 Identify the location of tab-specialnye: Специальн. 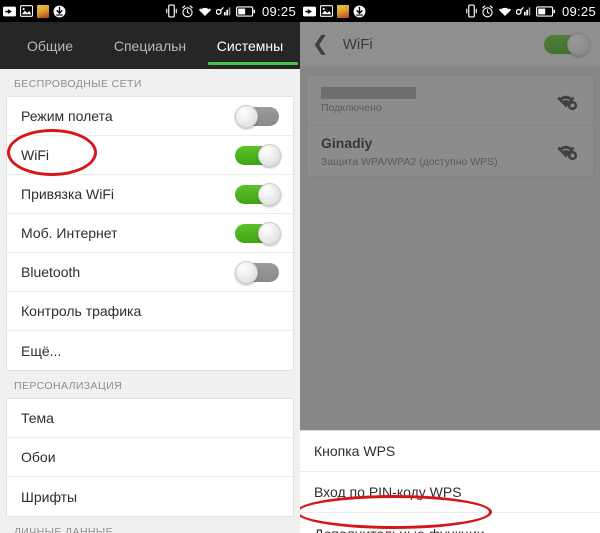
(150, 45).